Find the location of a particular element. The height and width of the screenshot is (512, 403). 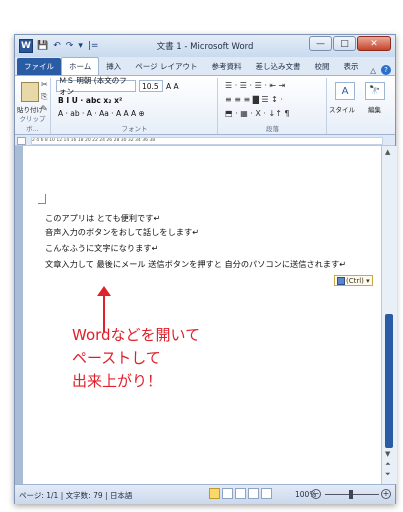

tab-review: 校閲 is located at coordinates (322, 66).